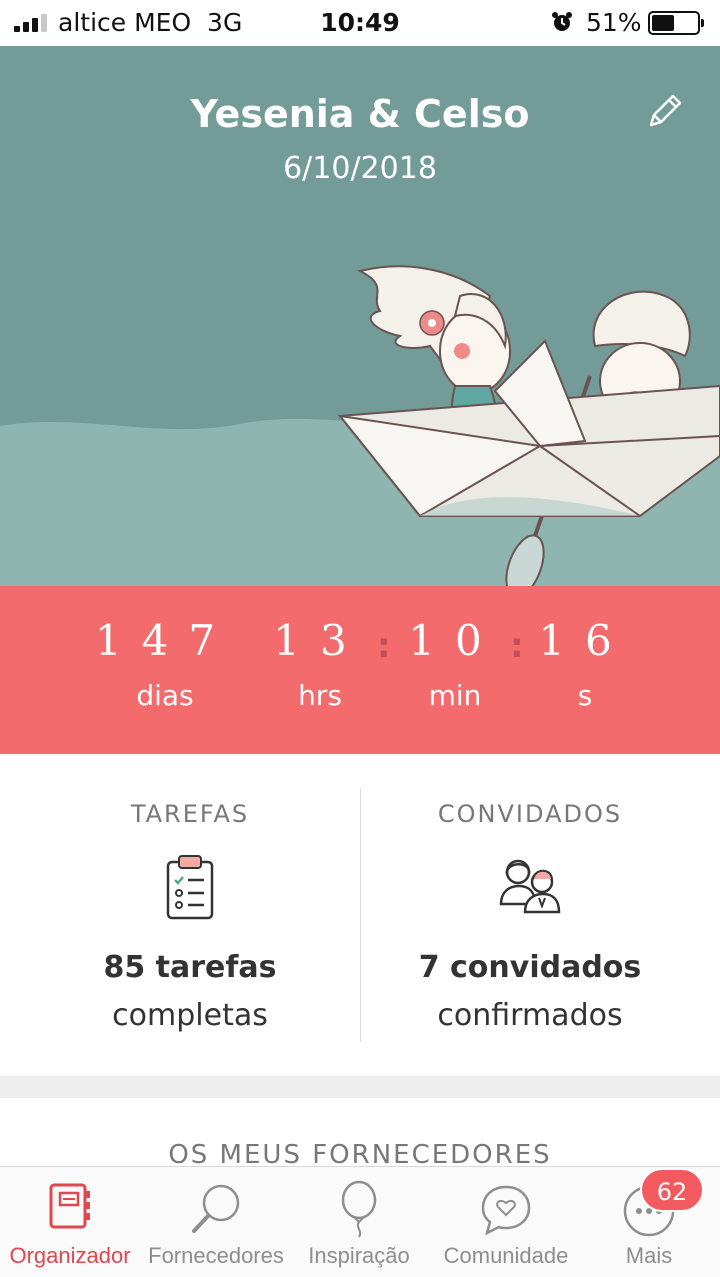 The width and height of the screenshot is (720, 1277). What do you see at coordinates (672, 1190) in the screenshot?
I see `notification-badge: 62` at bounding box center [672, 1190].